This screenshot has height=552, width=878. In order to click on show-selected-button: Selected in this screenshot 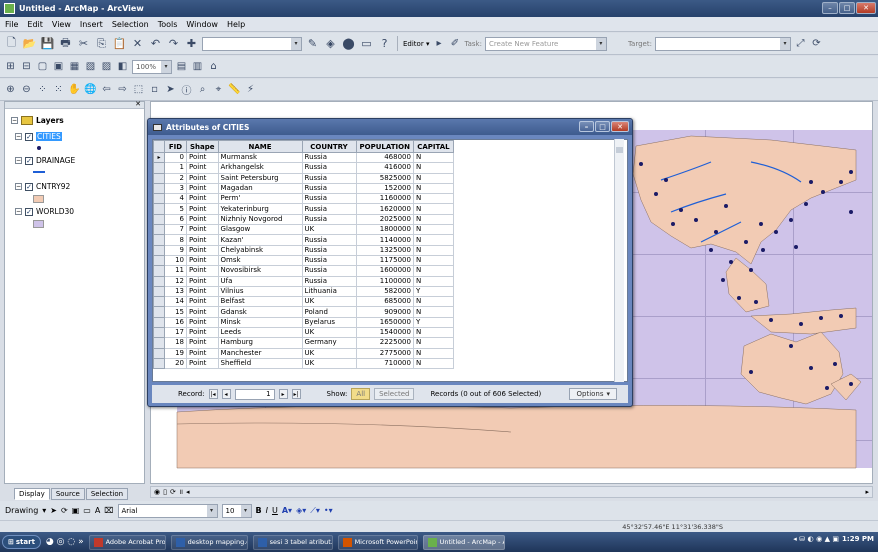, I will do `click(394, 394)`.